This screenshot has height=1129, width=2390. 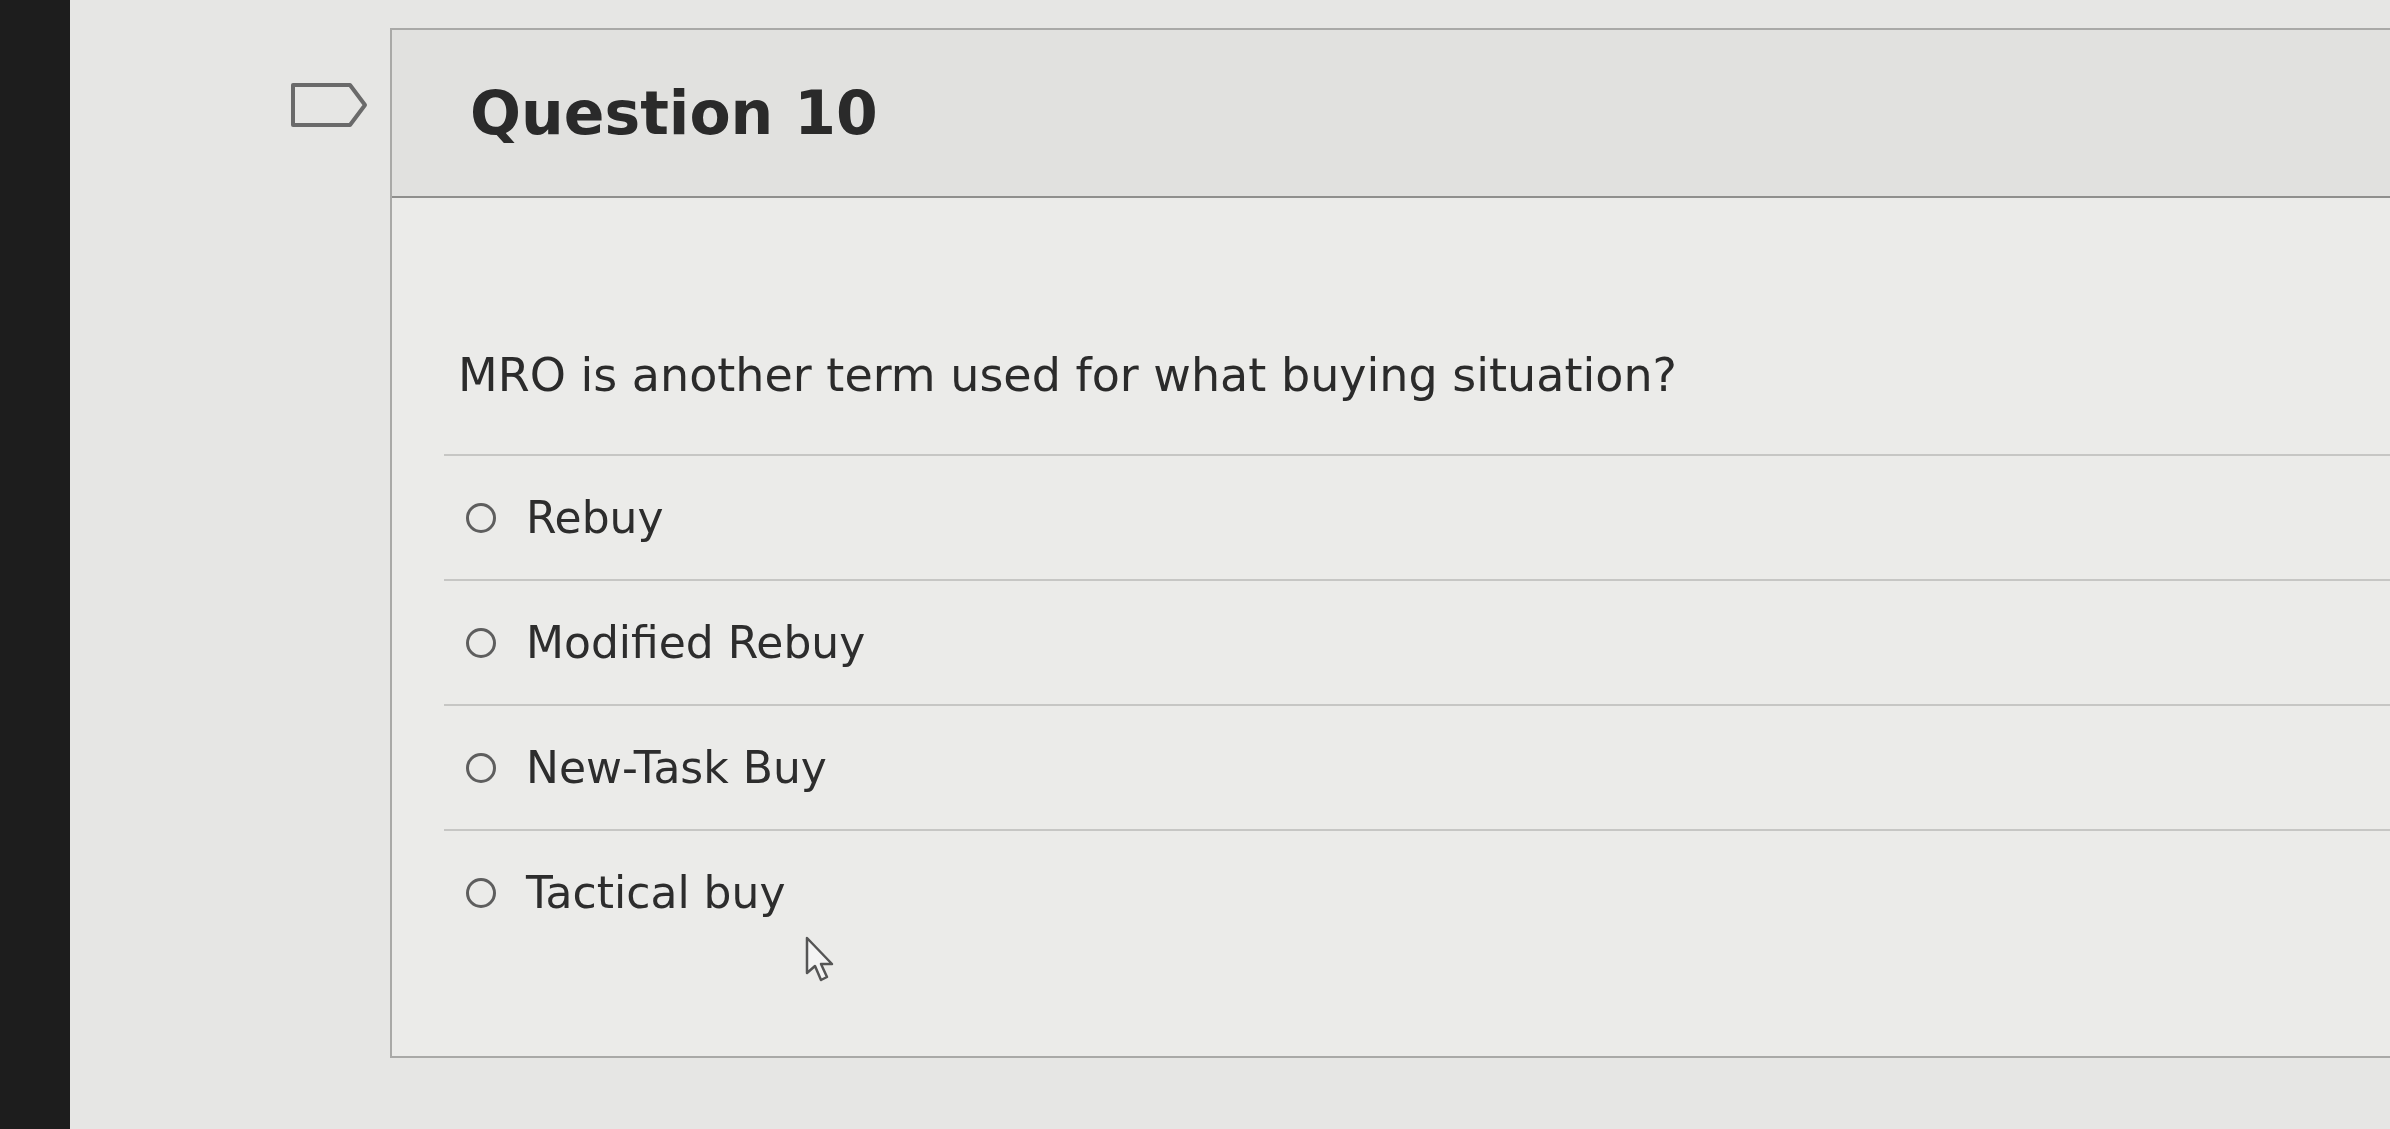 What do you see at coordinates (329, 105) in the screenshot?
I see `flag-icon` at bounding box center [329, 105].